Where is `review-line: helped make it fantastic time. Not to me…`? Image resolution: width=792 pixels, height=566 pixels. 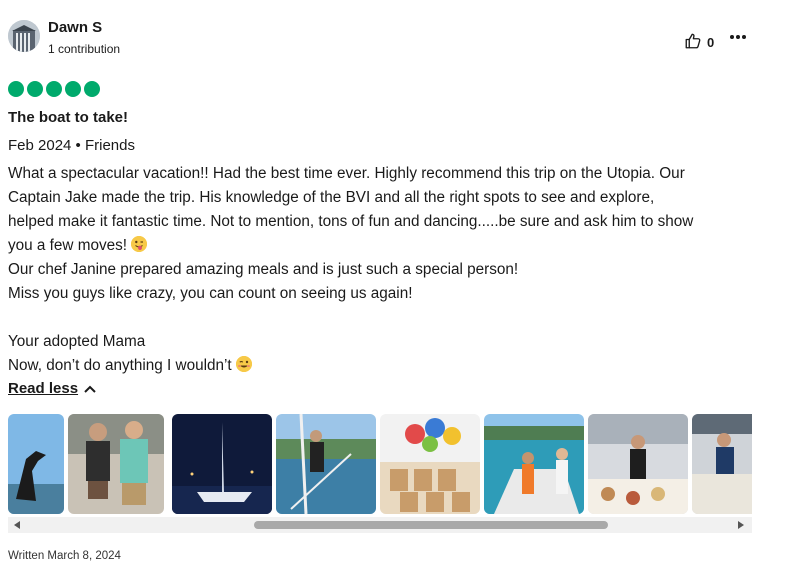 review-line: helped make it fantastic time. Not to me… is located at coordinates (351, 221).